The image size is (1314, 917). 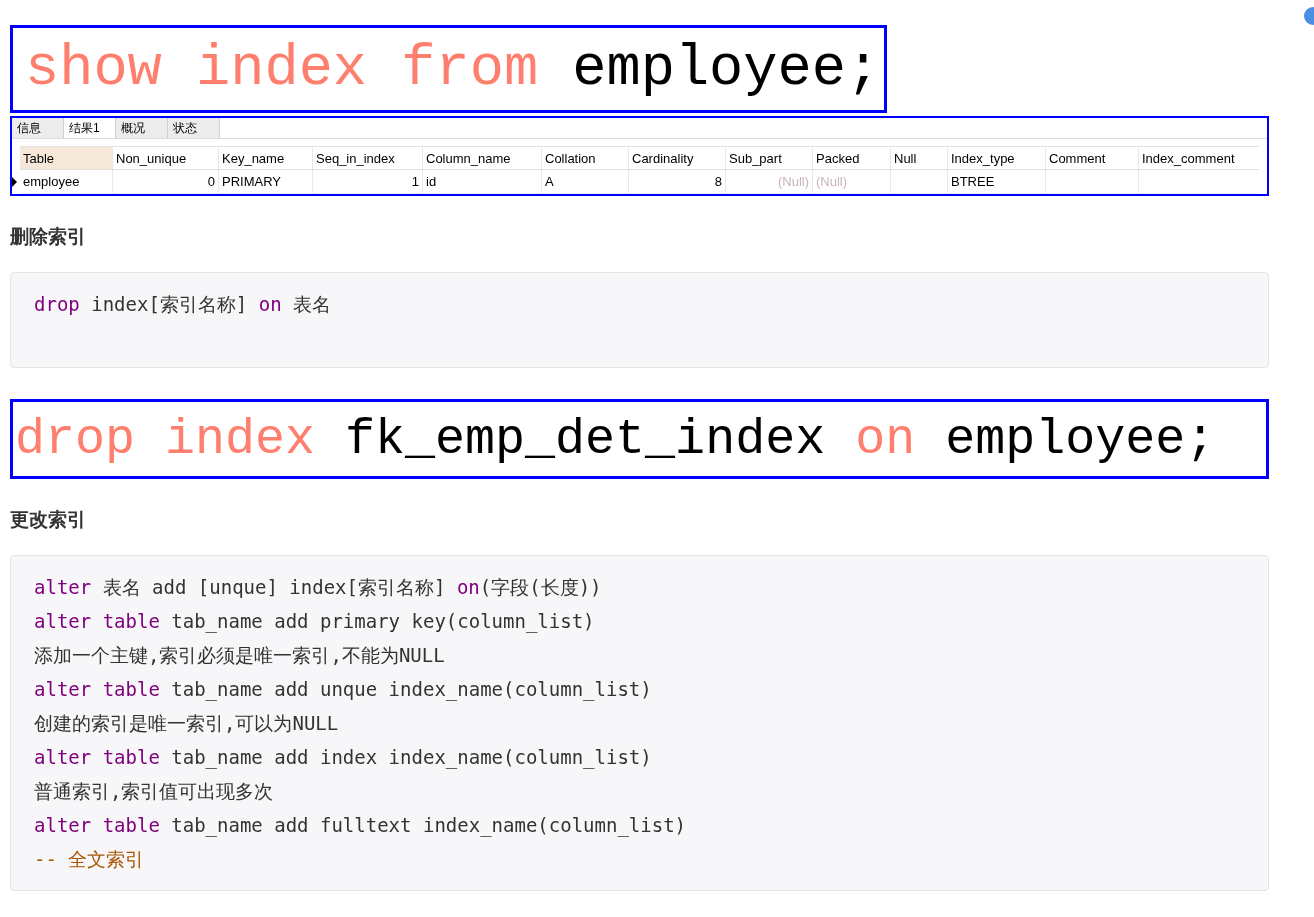 I want to click on table-cell: id, so click(x=482, y=182).